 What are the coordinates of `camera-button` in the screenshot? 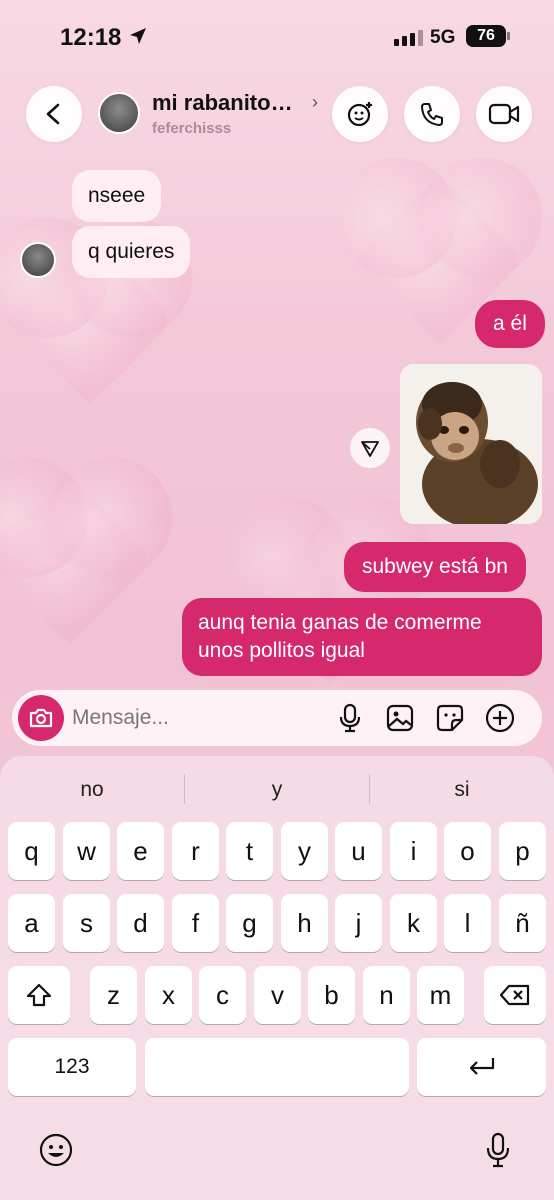 It's located at (41, 718).